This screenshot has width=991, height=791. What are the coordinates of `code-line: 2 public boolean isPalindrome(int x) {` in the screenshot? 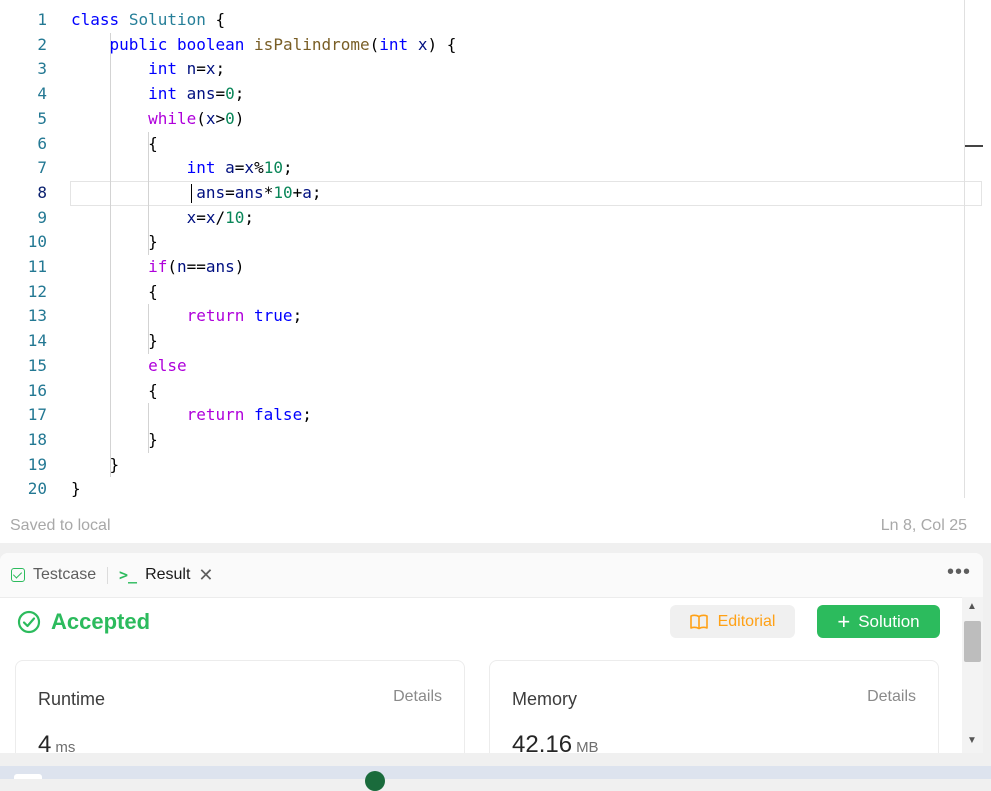 It's located at (491, 45).